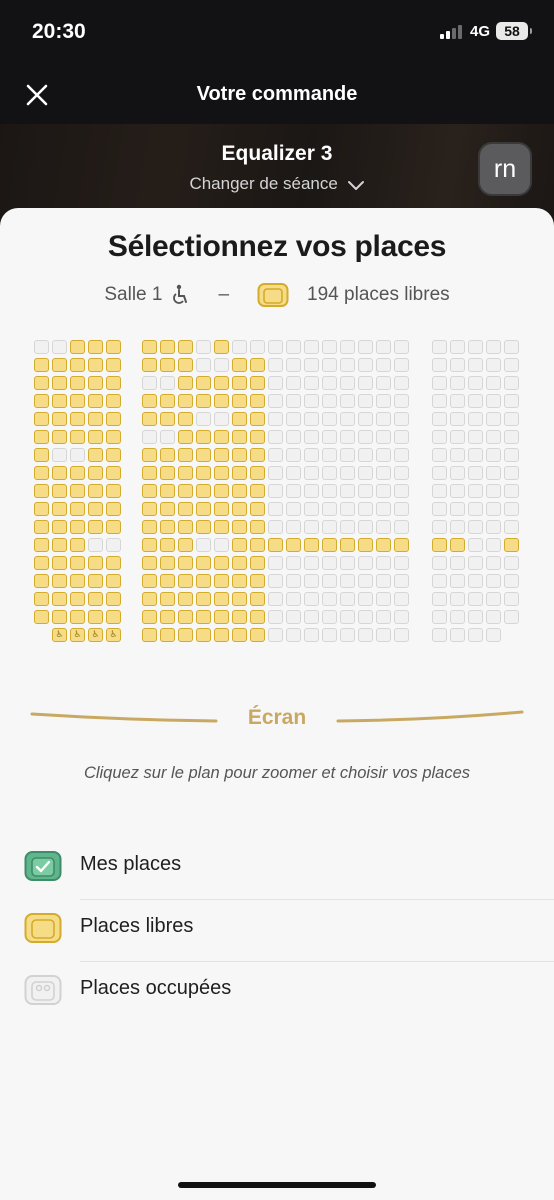  Describe the element at coordinates (505, 169) in the screenshot. I see `avatar: rn` at that location.